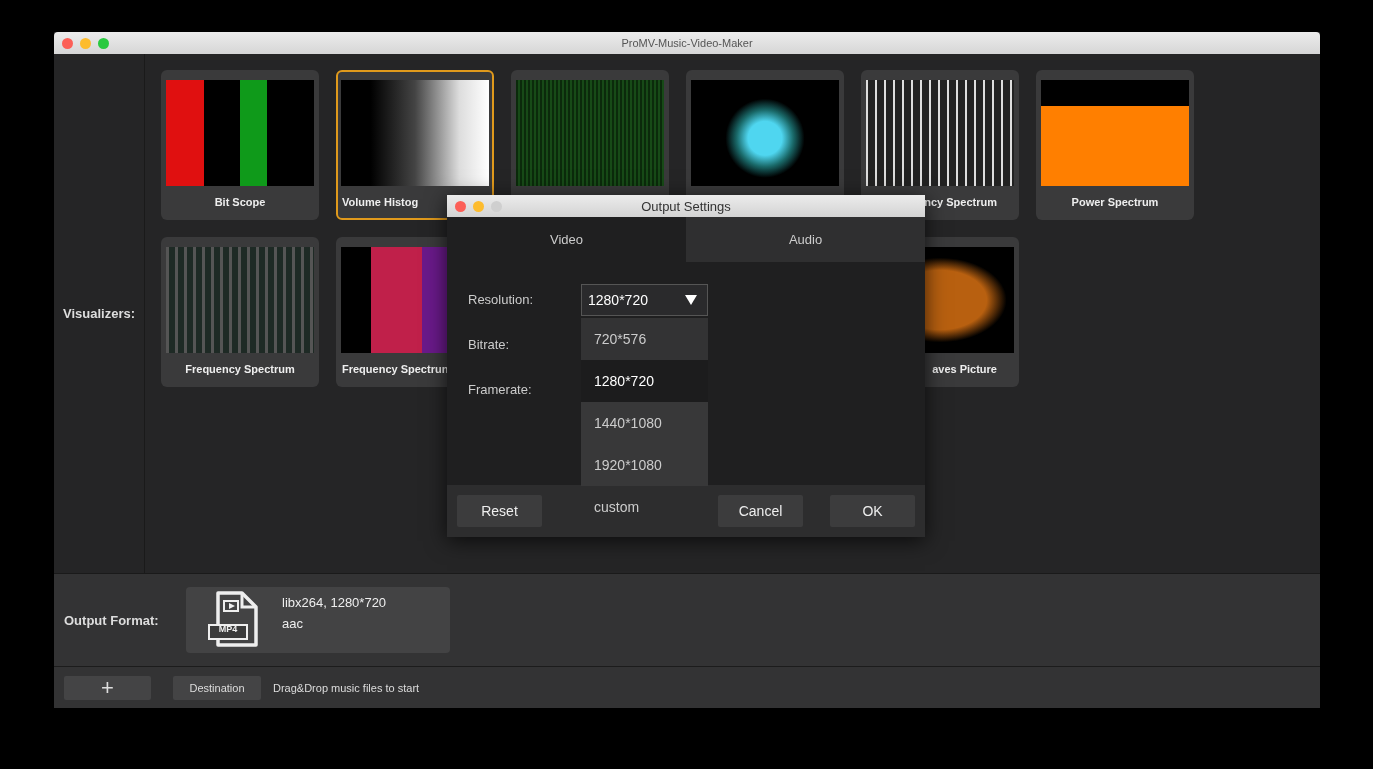 The height and width of the screenshot is (769, 1373). What do you see at coordinates (644, 423) in the screenshot?
I see `resolution-option: 1440*1080` at bounding box center [644, 423].